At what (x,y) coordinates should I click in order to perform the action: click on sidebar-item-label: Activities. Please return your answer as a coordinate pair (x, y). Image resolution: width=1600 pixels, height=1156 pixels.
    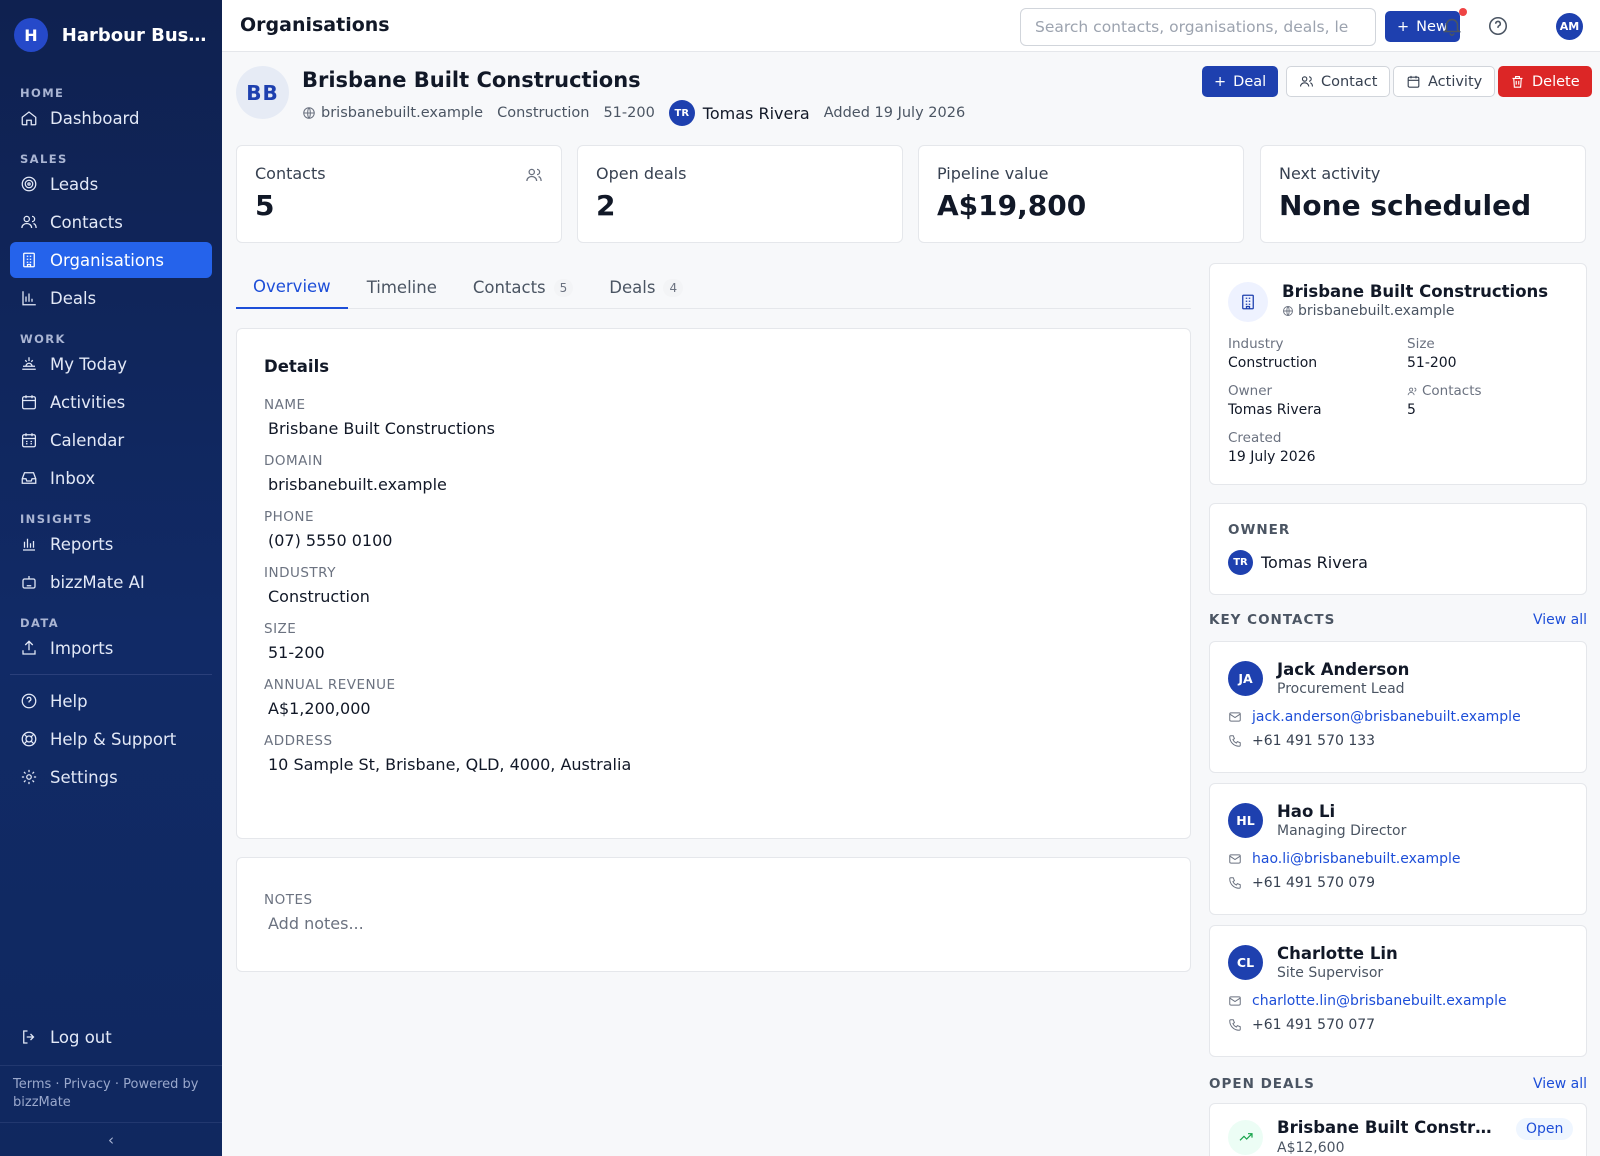
    Looking at the image, I should click on (88, 402).